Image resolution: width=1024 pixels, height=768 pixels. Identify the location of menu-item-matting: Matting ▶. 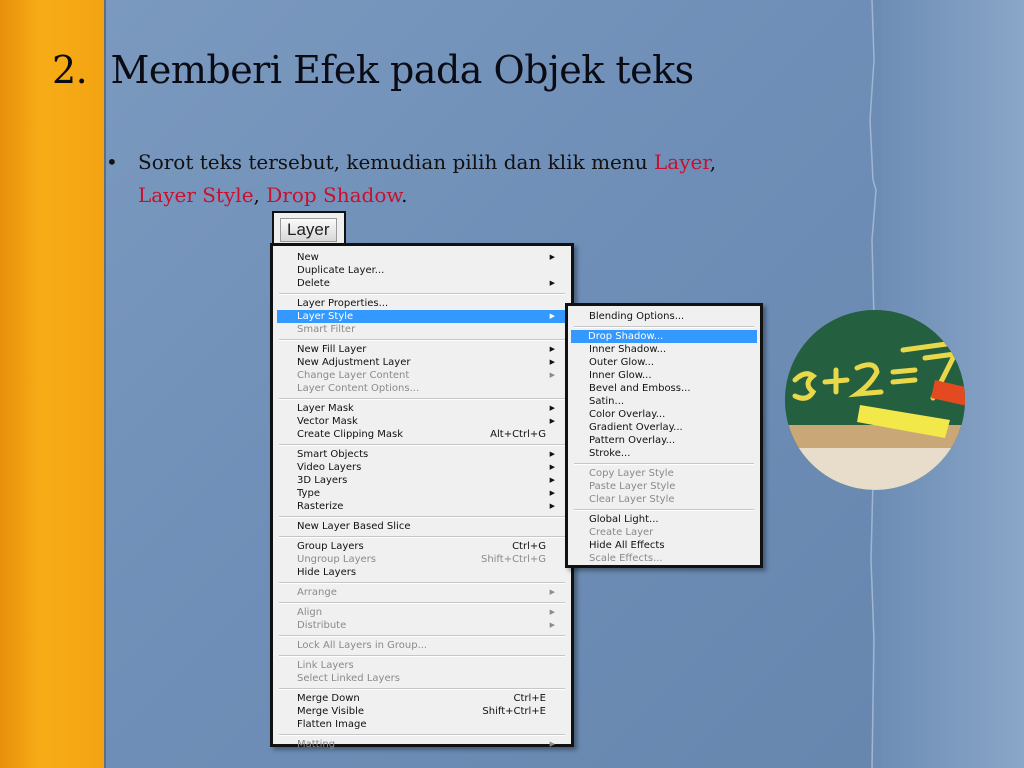
(422, 744).